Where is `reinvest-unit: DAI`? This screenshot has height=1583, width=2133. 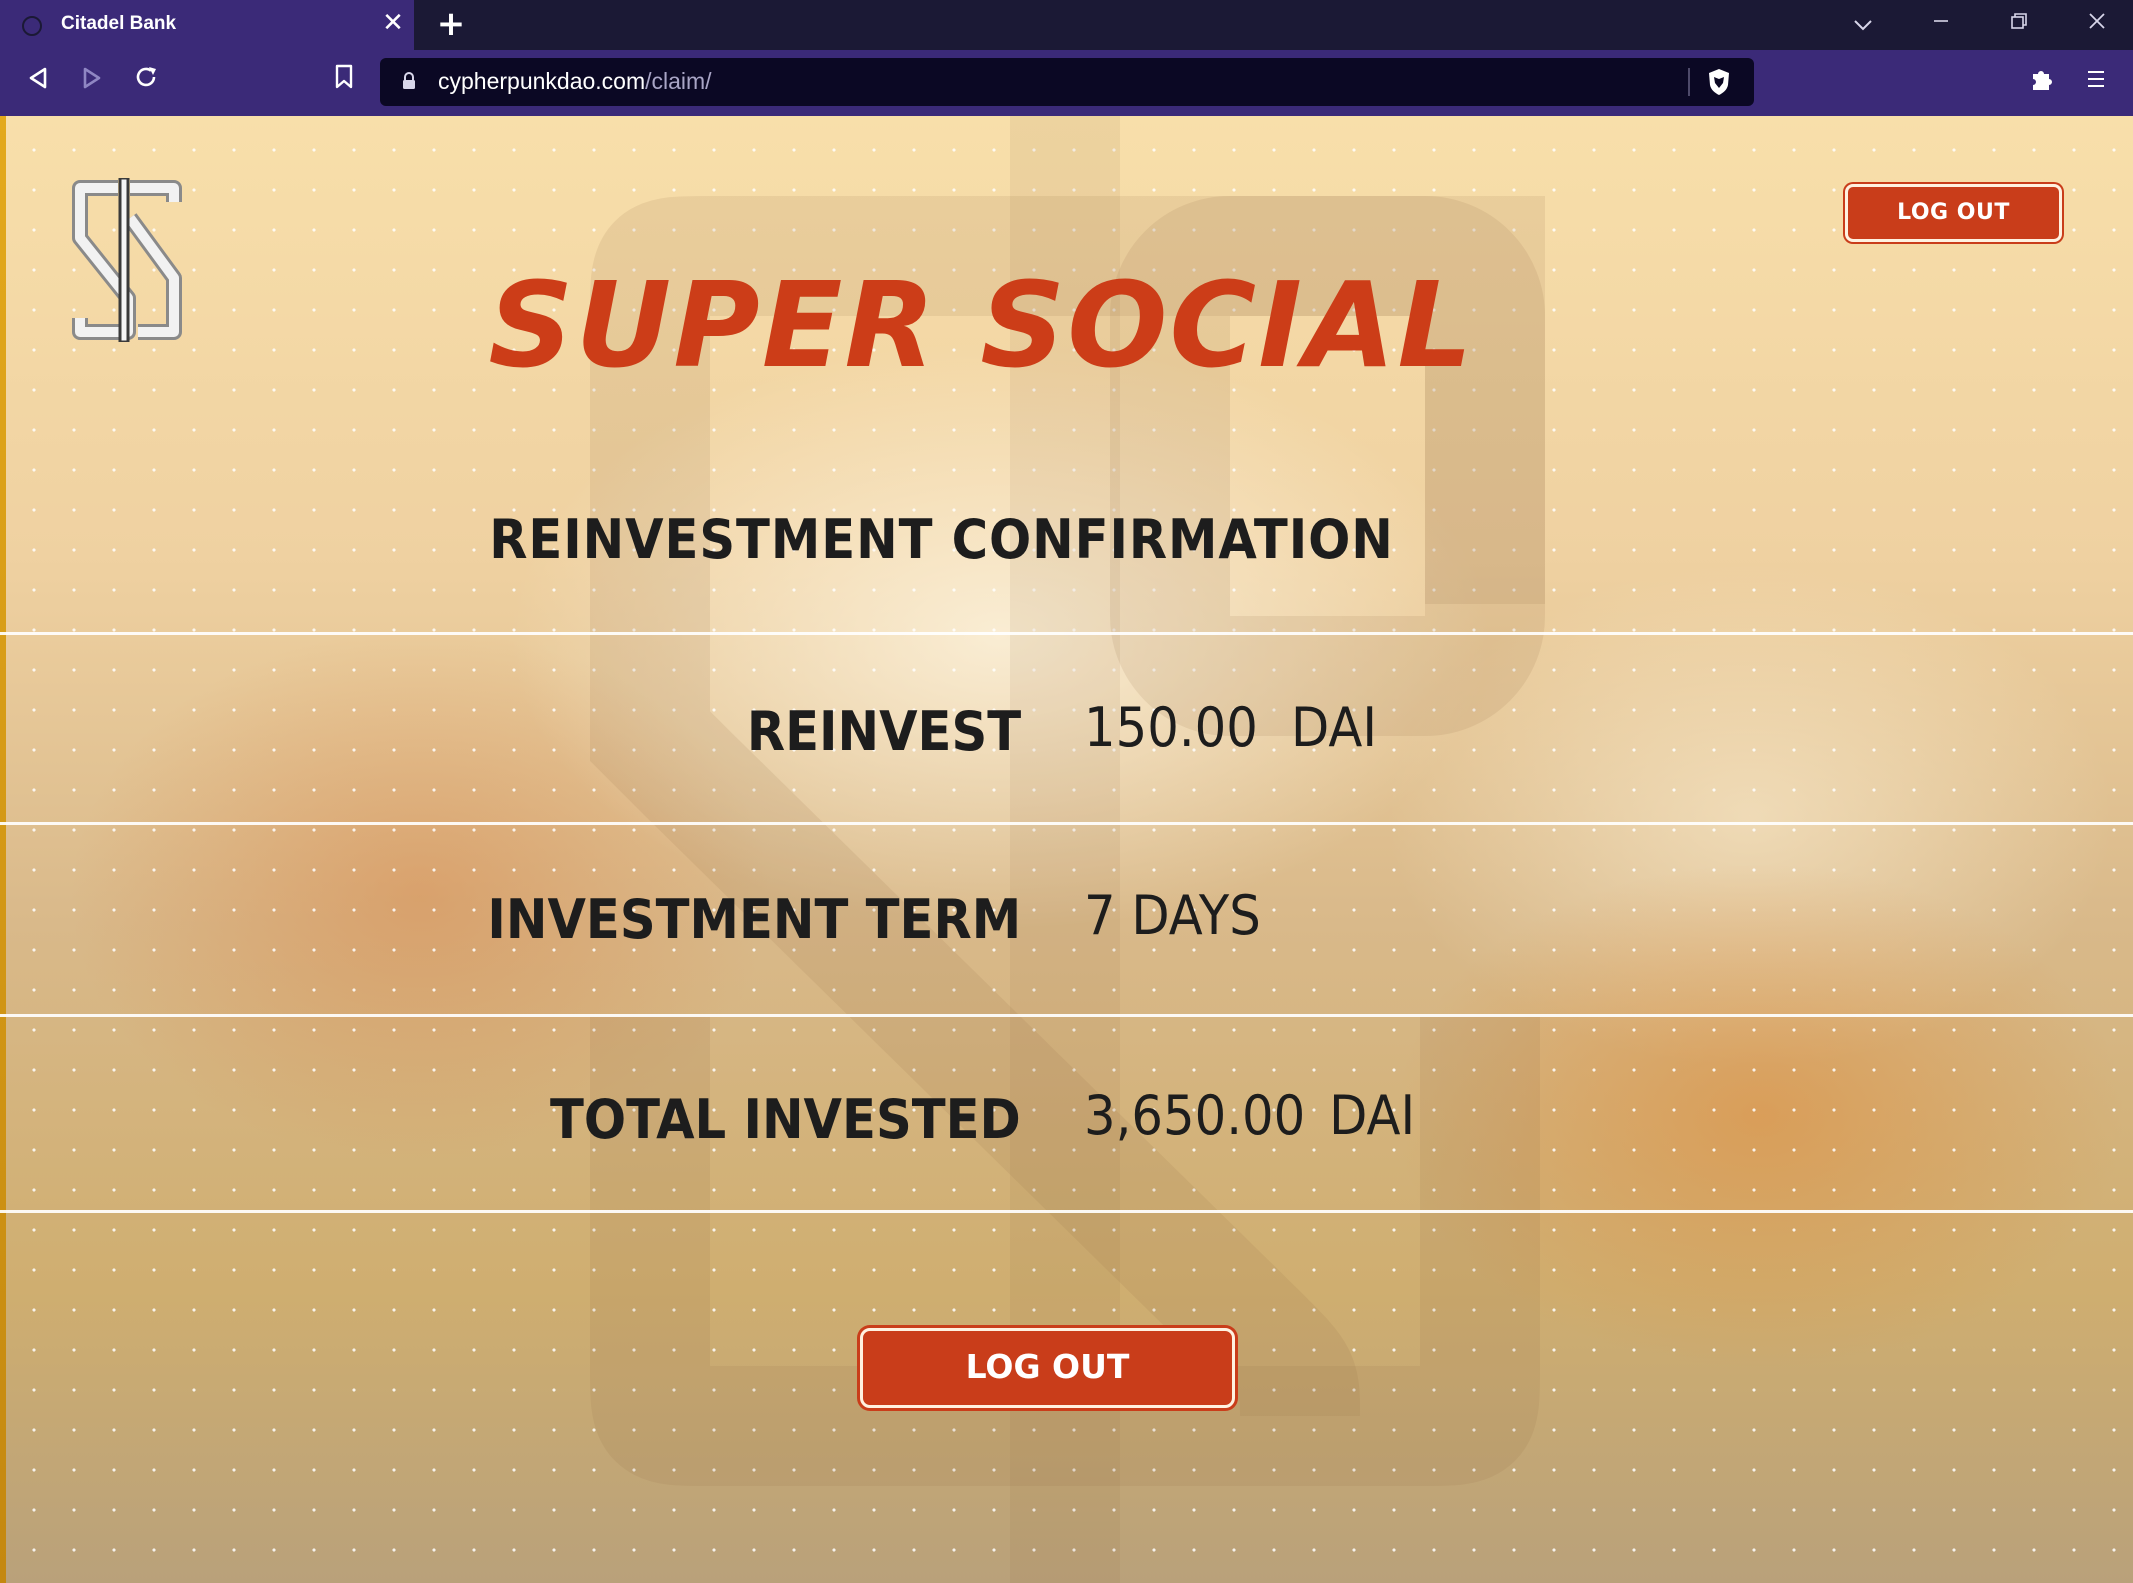
reinvest-unit: DAI is located at coordinates (1333, 727).